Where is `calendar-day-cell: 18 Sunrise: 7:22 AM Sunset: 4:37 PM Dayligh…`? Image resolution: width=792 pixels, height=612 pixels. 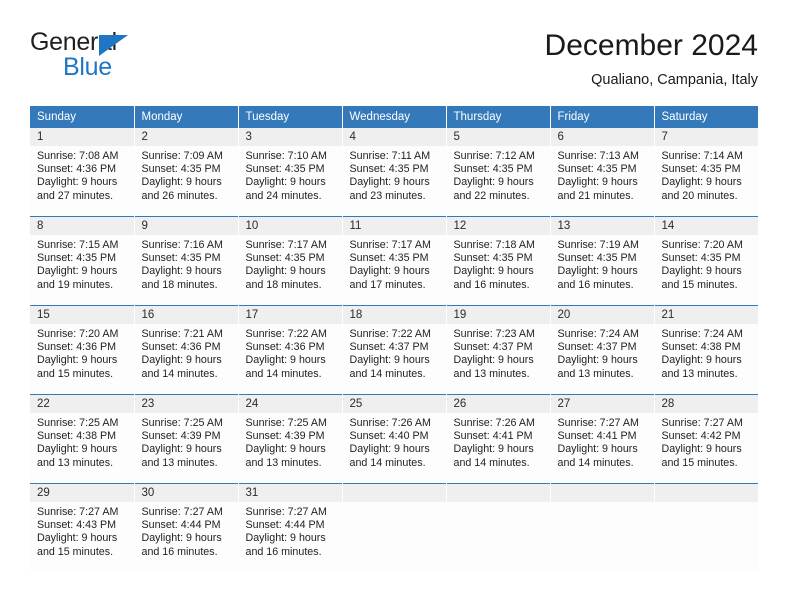
calendar-day-cell: 18 Sunrise: 7:22 AM Sunset: 4:37 PM Dayligh… is located at coordinates (394, 350).